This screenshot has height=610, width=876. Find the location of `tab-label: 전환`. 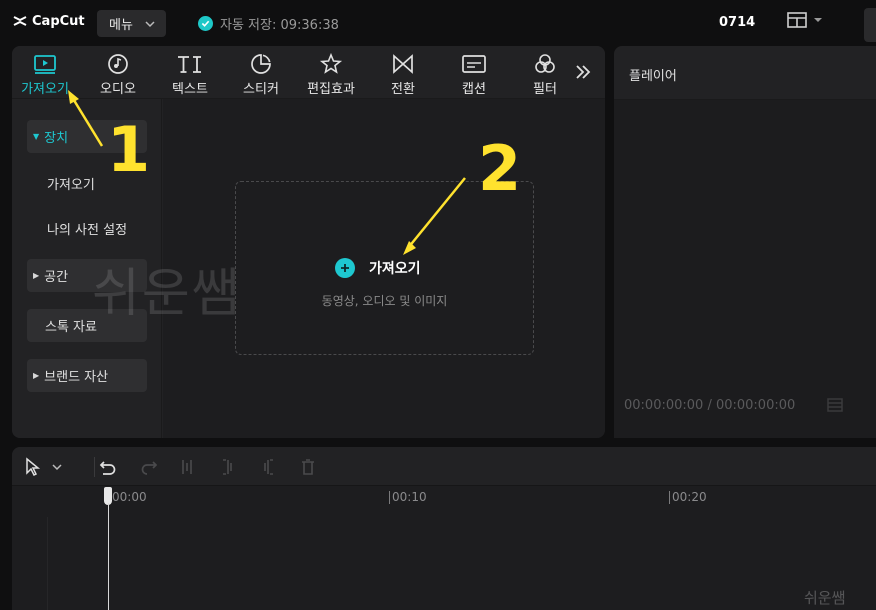

tab-label: 전환 is located at coordinates (403, 89).